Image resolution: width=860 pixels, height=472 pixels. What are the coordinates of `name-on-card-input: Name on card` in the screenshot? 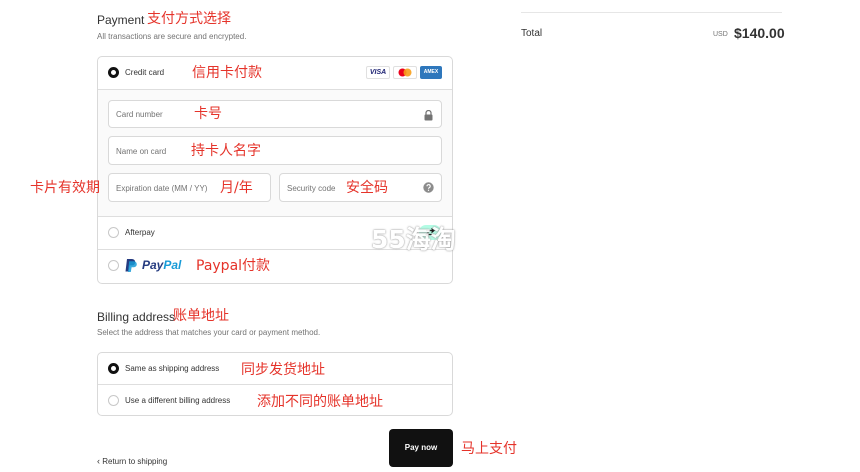 It's located at (275, 150).